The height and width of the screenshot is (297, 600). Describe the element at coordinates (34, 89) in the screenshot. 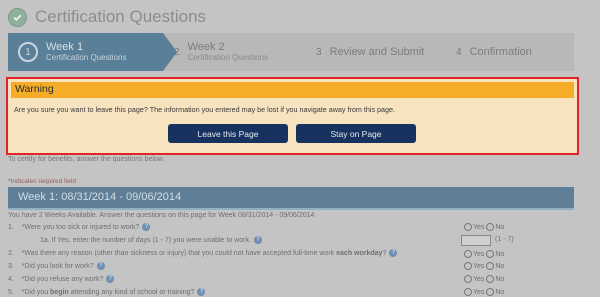

I see `warning-title: Warning` at that location.